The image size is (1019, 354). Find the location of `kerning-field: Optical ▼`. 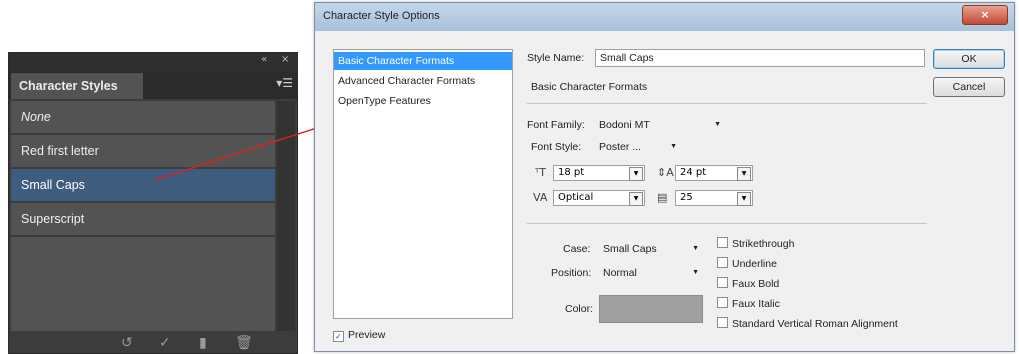

kerning-field: Optical ▼ is located at coordinates (599, 198).